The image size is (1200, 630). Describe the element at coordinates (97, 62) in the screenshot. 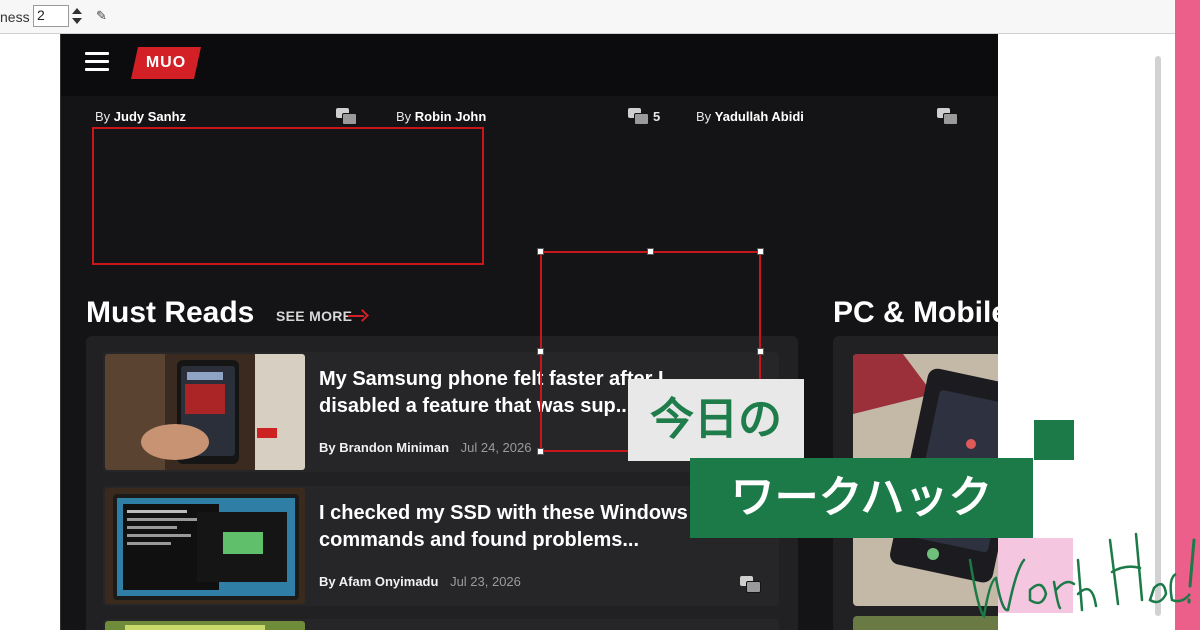

I see `hamburger-menu-icon` at that location.